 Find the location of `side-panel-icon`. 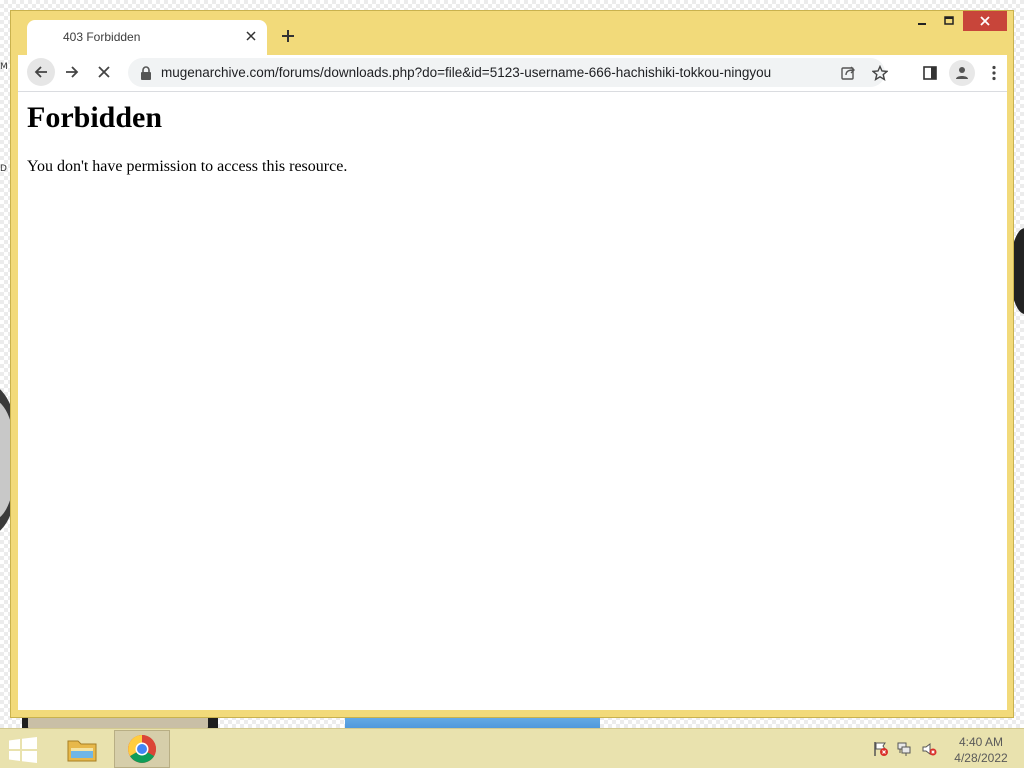

side-panel-icon is located at coordinates (930, 73).